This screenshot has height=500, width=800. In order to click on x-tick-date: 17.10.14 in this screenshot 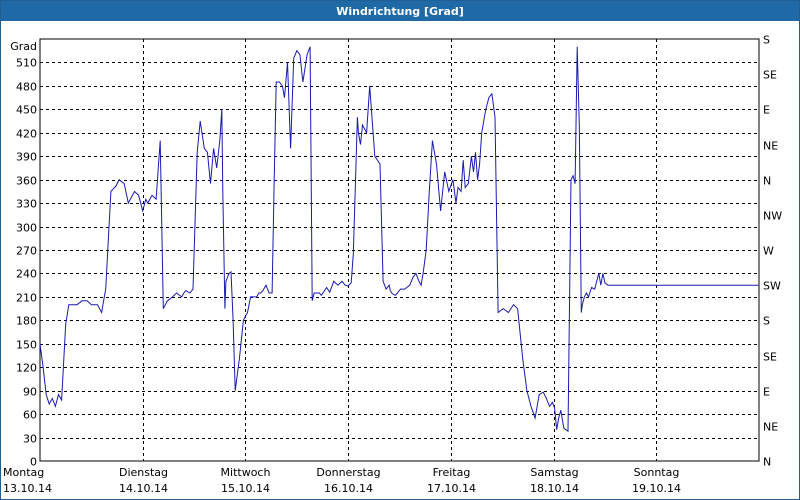, I will do `click(451, 488)`.